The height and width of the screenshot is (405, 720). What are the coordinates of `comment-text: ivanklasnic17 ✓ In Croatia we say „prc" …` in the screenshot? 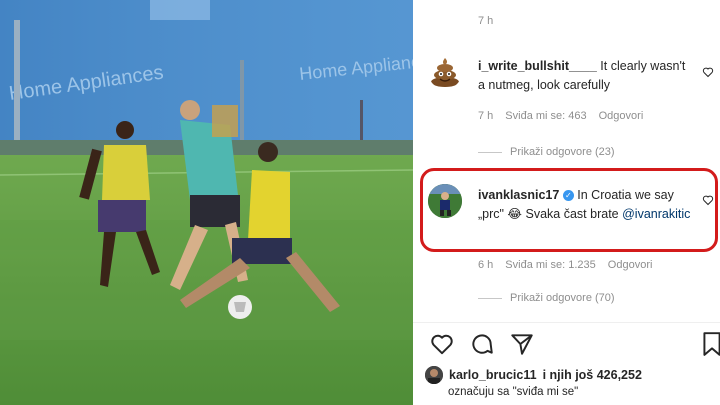 It's located at (586, 205).